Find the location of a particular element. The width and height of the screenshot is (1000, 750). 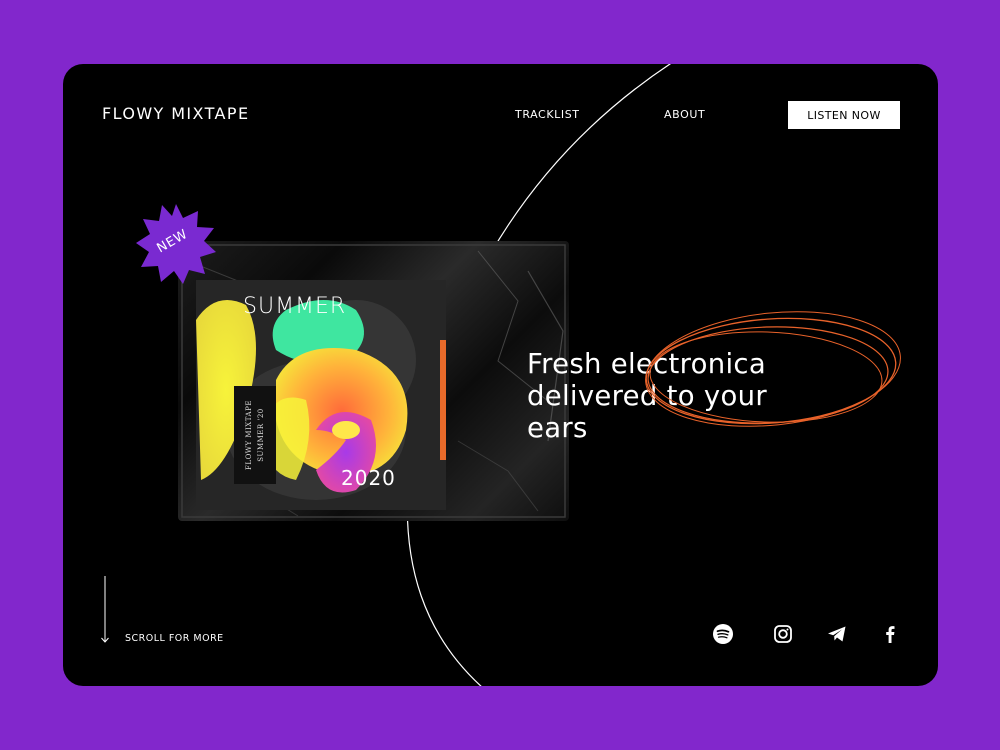

facebook-icon is located at coordinates (890, 634).